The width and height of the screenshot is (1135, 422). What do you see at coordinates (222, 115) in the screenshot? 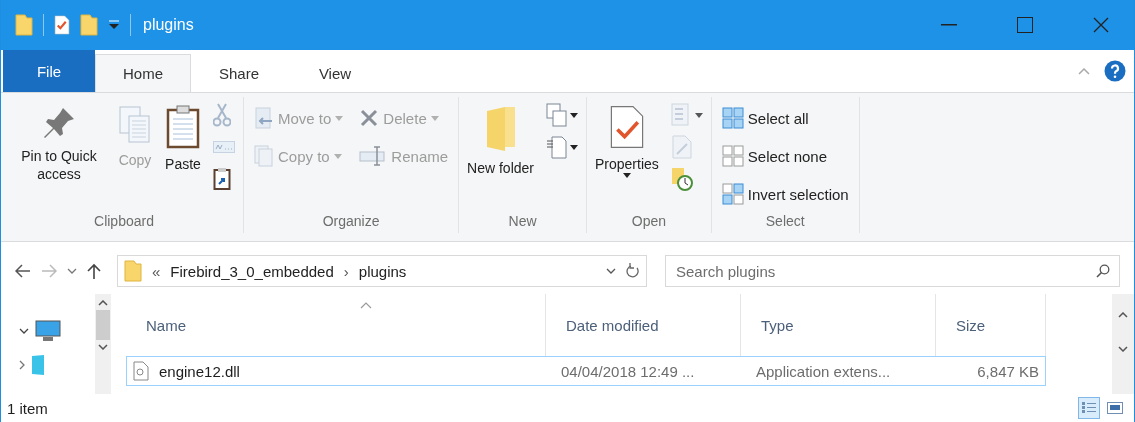
I see `scissors-icon` at bounding box center [222, 115].